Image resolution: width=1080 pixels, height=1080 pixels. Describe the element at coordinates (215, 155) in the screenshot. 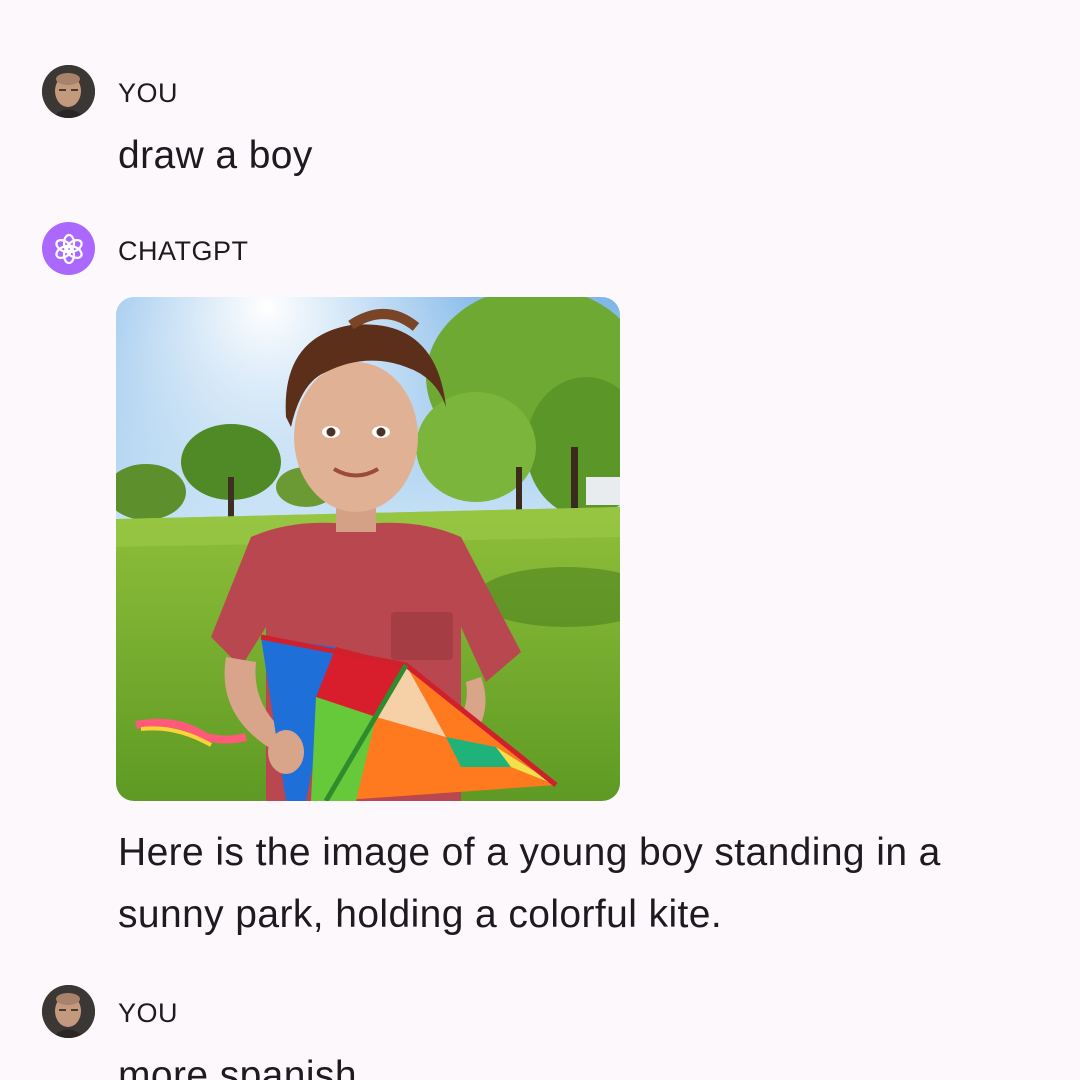

I see `message-text: draw a boy` at that location.